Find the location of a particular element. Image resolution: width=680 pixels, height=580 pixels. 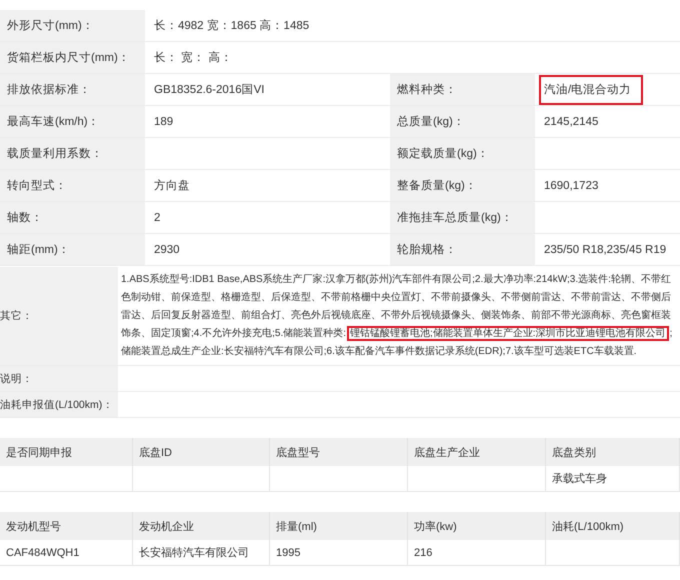

field-value: 方向盘 is located at coordinates (267, 185).